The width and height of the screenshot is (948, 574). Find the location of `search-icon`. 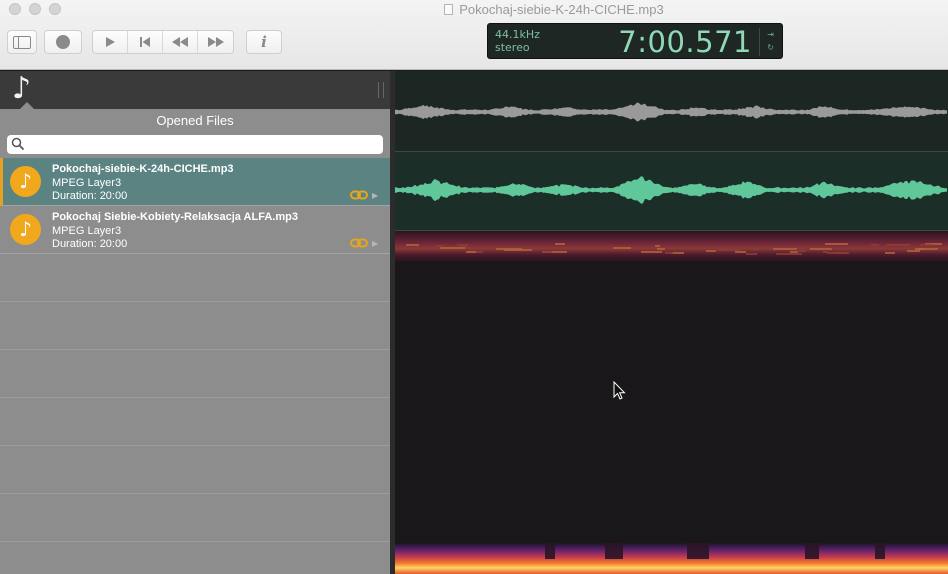

search-icon is located at coordinates (18, 144).